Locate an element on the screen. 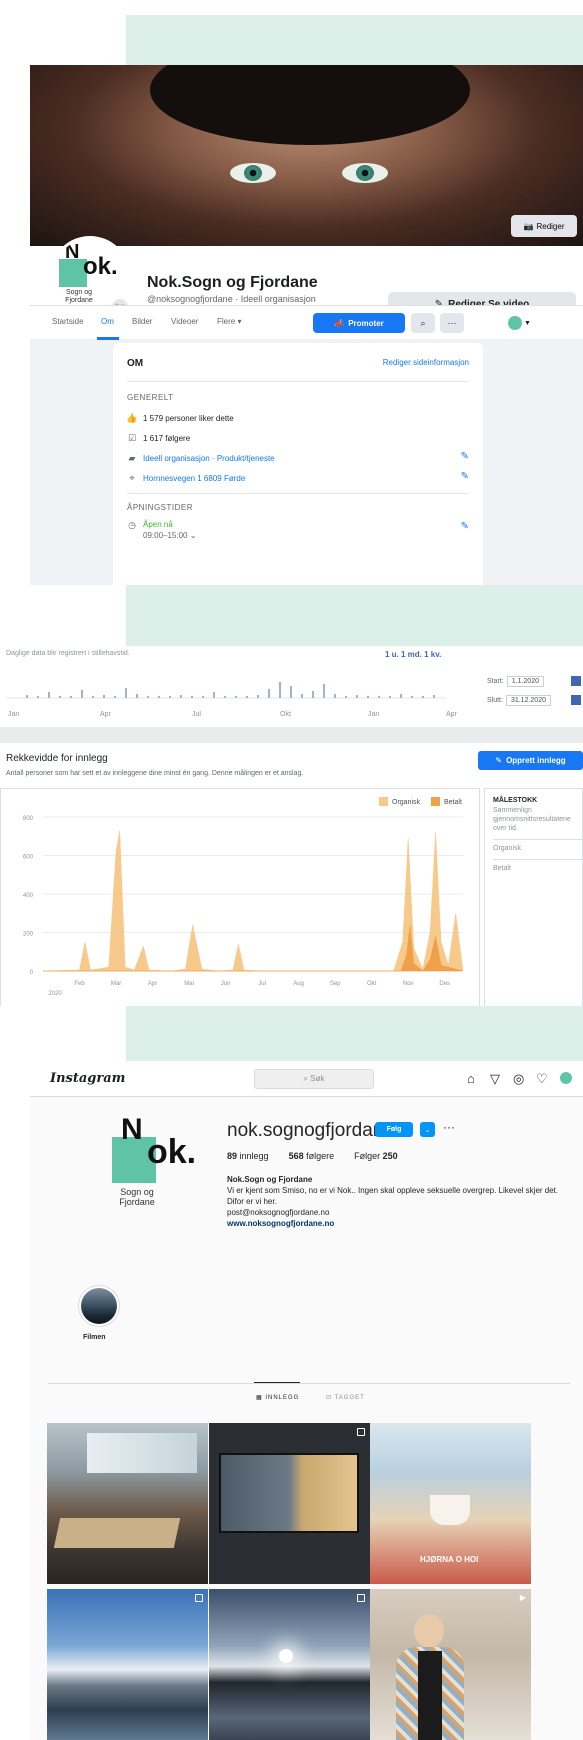  instagram-logo: Instagram is located at coordinates (87, 1078).